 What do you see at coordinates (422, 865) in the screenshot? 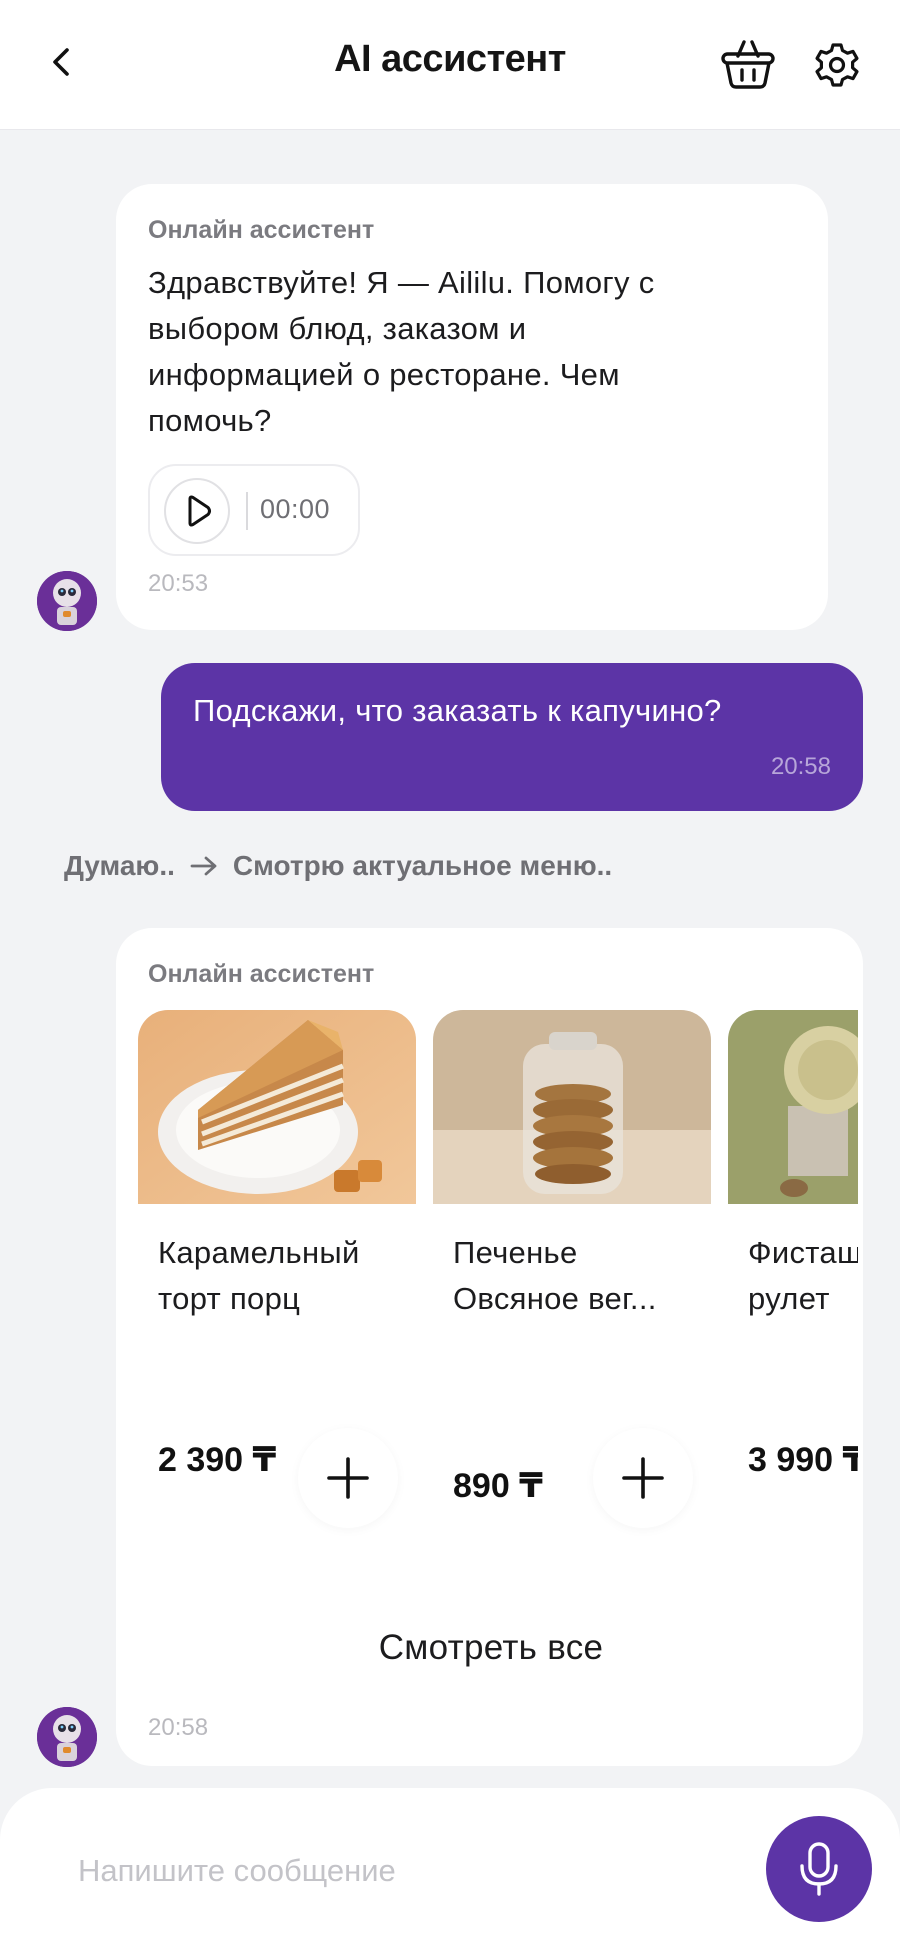
I see `status-step-menu: Смотрю актуальное меню..` at bounding box center [422, 865].